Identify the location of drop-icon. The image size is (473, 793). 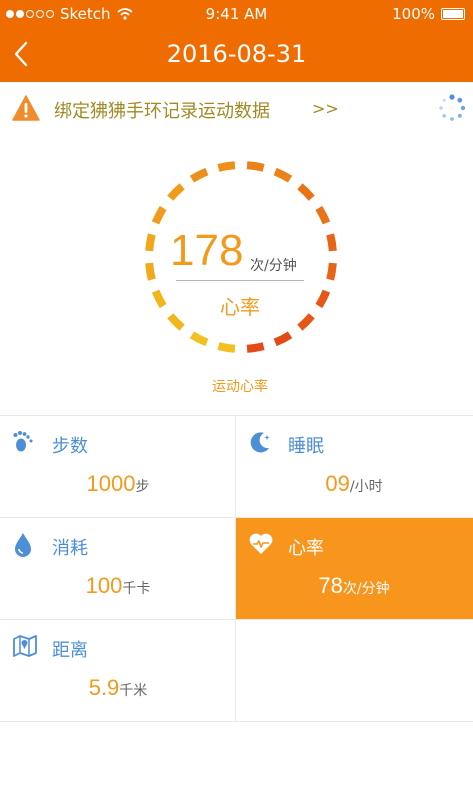
(23, 545).